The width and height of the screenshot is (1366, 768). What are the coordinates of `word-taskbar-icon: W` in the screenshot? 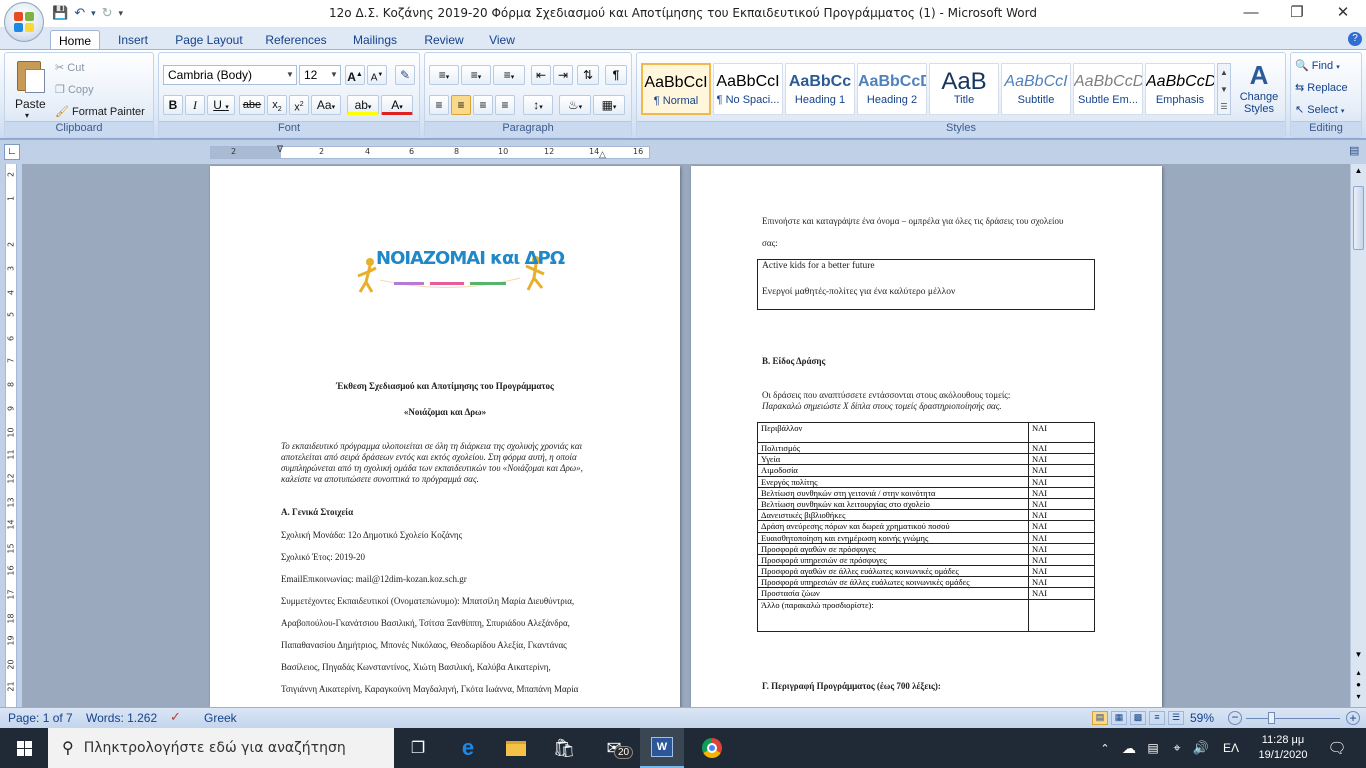 It's located at (662, 748).